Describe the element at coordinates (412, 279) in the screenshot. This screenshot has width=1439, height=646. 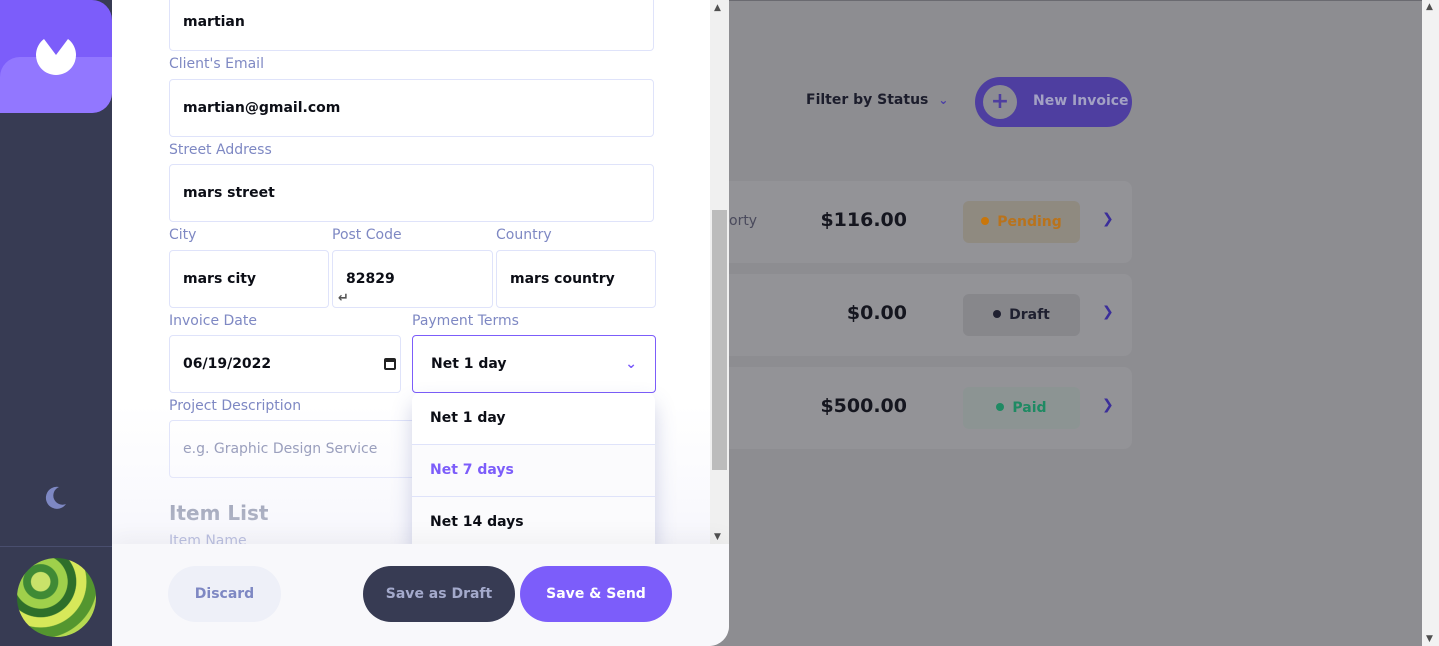
I see `post-code-input: ↵ 82829` at that location.